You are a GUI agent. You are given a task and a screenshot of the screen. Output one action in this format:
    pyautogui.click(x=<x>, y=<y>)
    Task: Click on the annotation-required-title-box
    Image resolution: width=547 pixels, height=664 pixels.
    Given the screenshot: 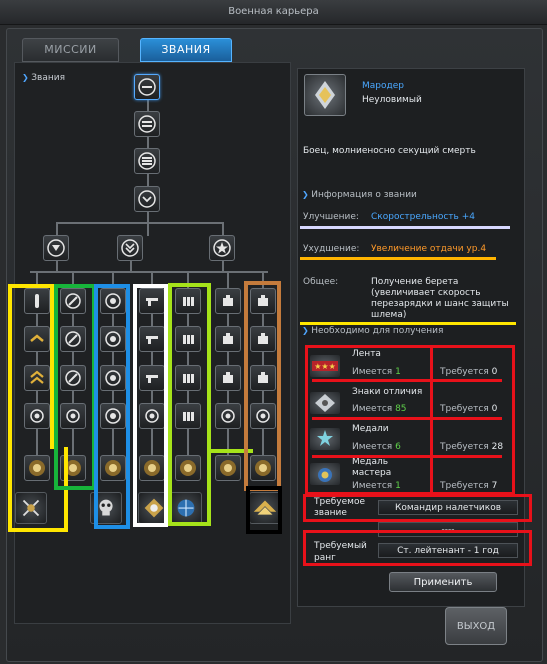 What is the action you would take?
    pyautogui.click(x=417, y=508)
    